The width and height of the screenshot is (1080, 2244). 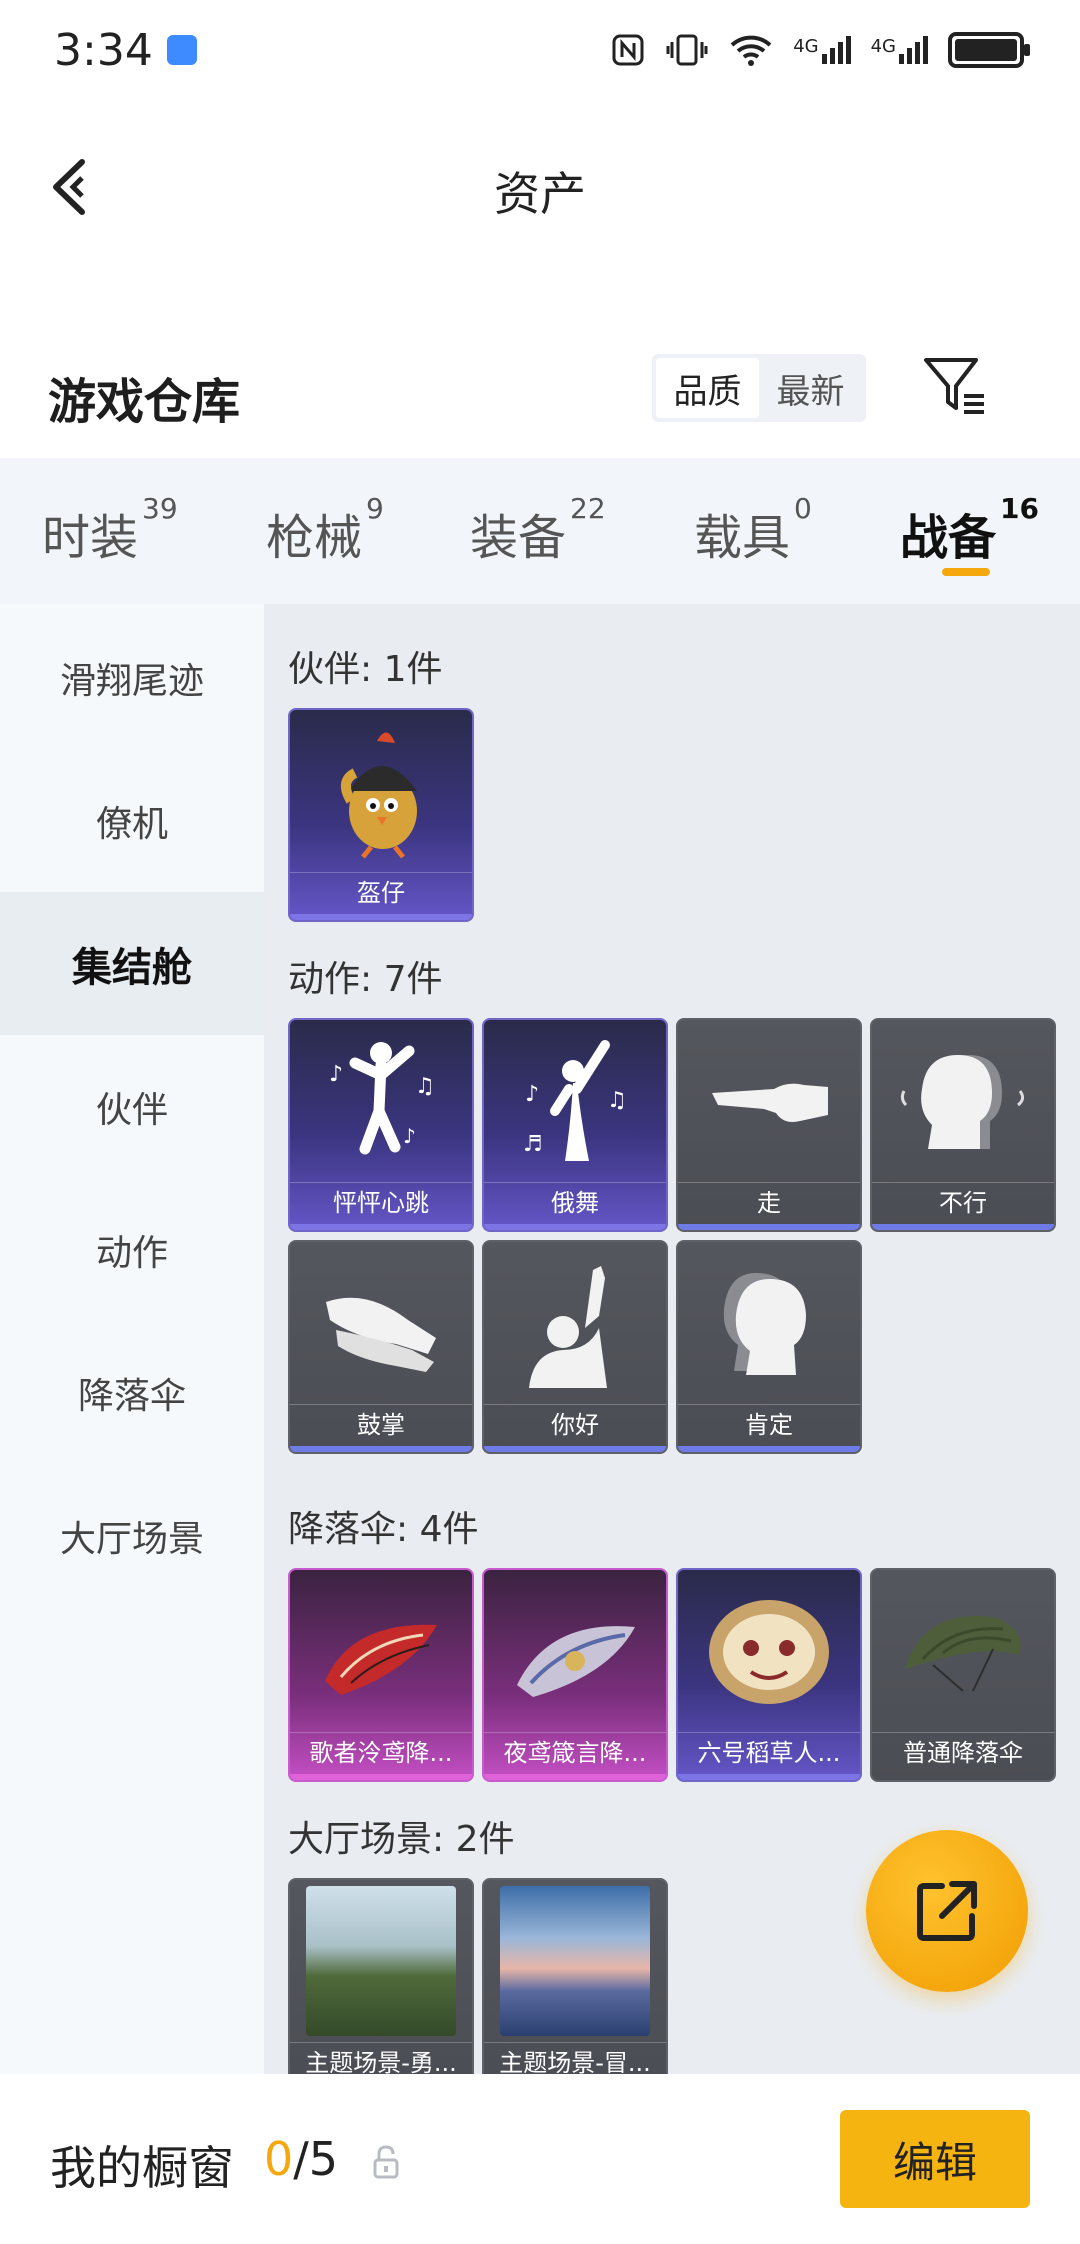 What do you see at coordinates (575, 1424) in the screenshot?
I see `item-name: 你好` at bounding box center [575, 1424].